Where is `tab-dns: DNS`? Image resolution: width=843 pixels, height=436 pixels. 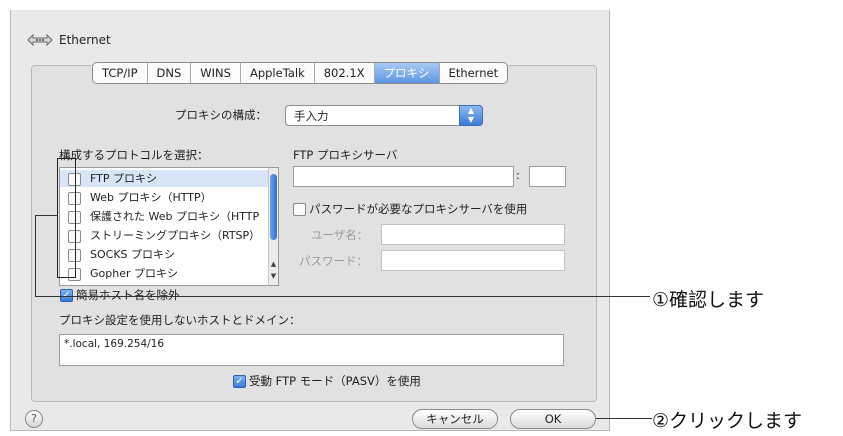
tab-dns: DNS is located at coordinates (170, 73).